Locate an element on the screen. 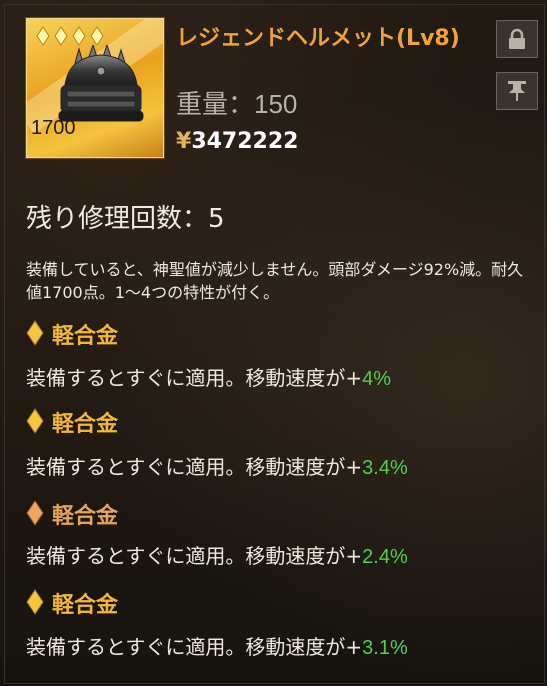 This screenshot has height=686, width=547. pin-icon is located at coordinates (517, 91).